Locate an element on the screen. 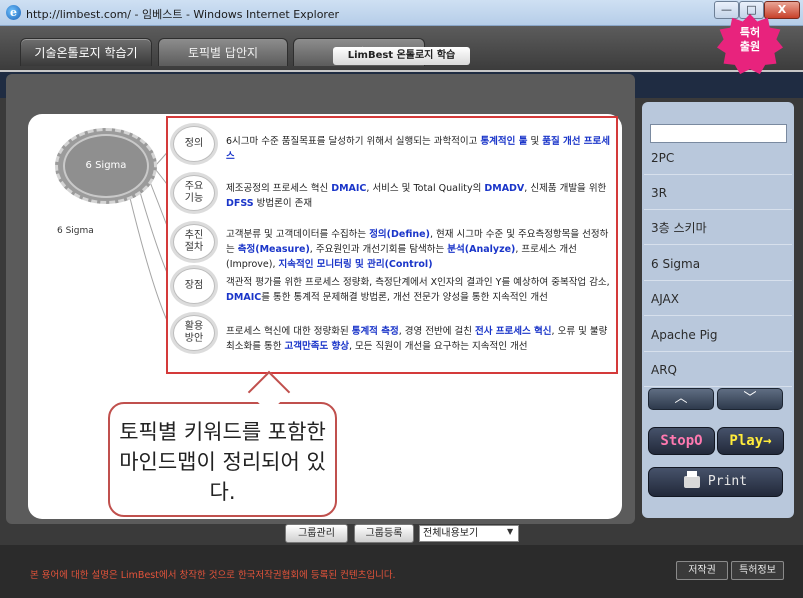  annotation-callout-text: 토픽별 키워드를 포함한 마인드맵이 정리되어 있다. is located at coordinates (222, 462).